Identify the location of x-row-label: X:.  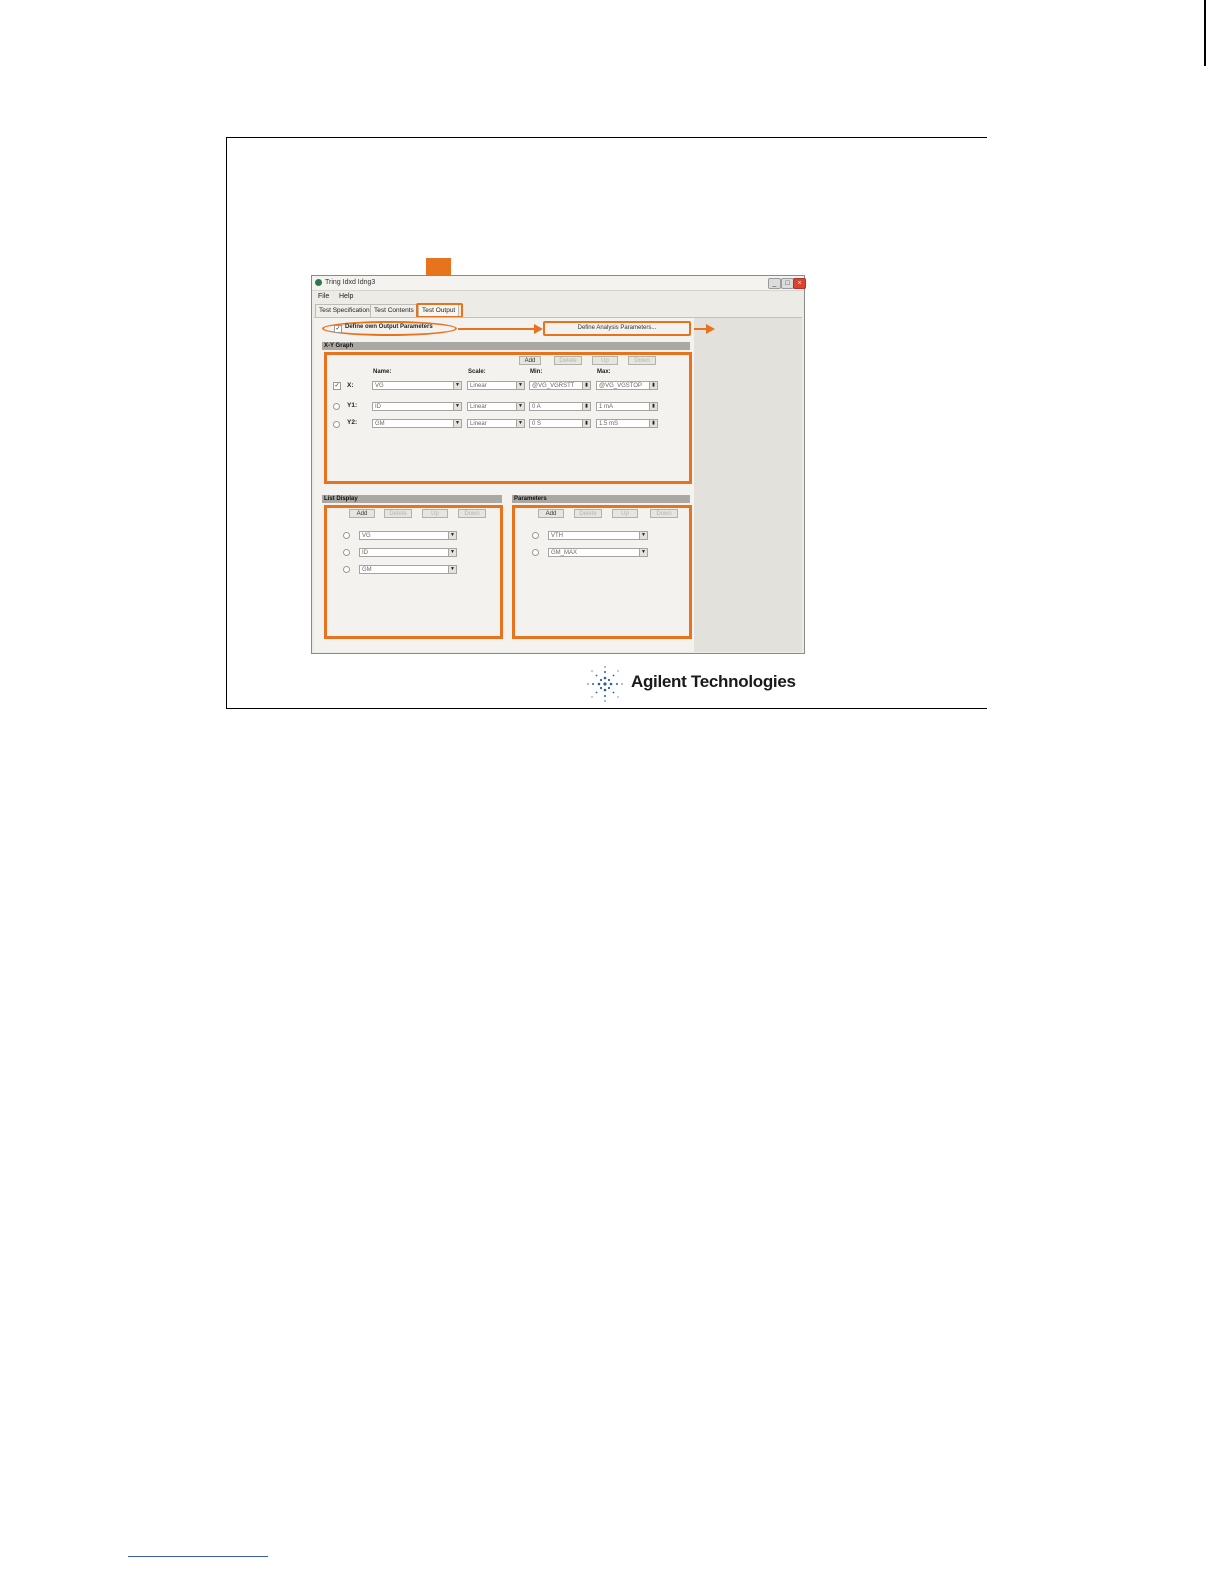
(350, 385).